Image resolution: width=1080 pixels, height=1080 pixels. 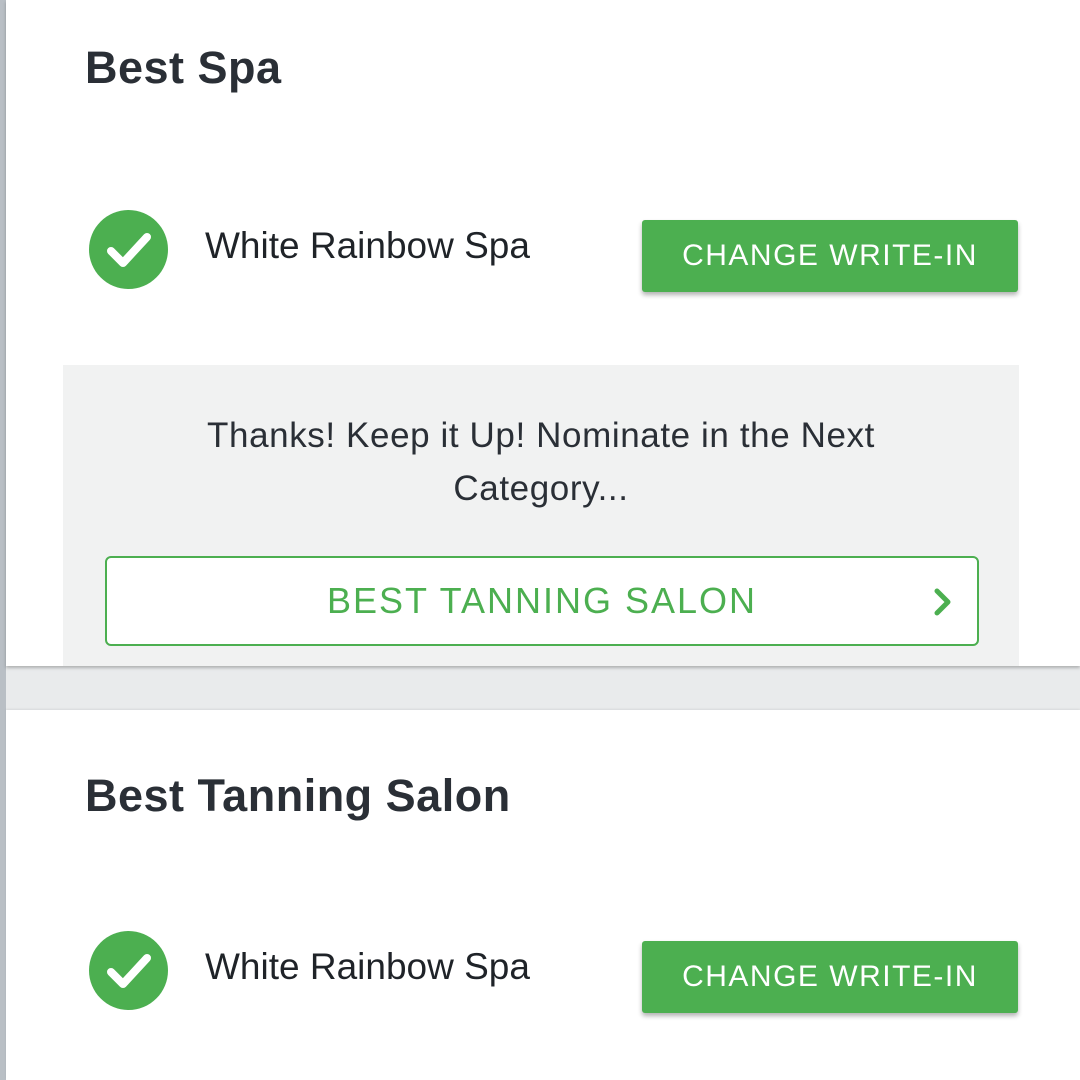 I want to click on chevron-right-icon, so click(x=942, y=602).